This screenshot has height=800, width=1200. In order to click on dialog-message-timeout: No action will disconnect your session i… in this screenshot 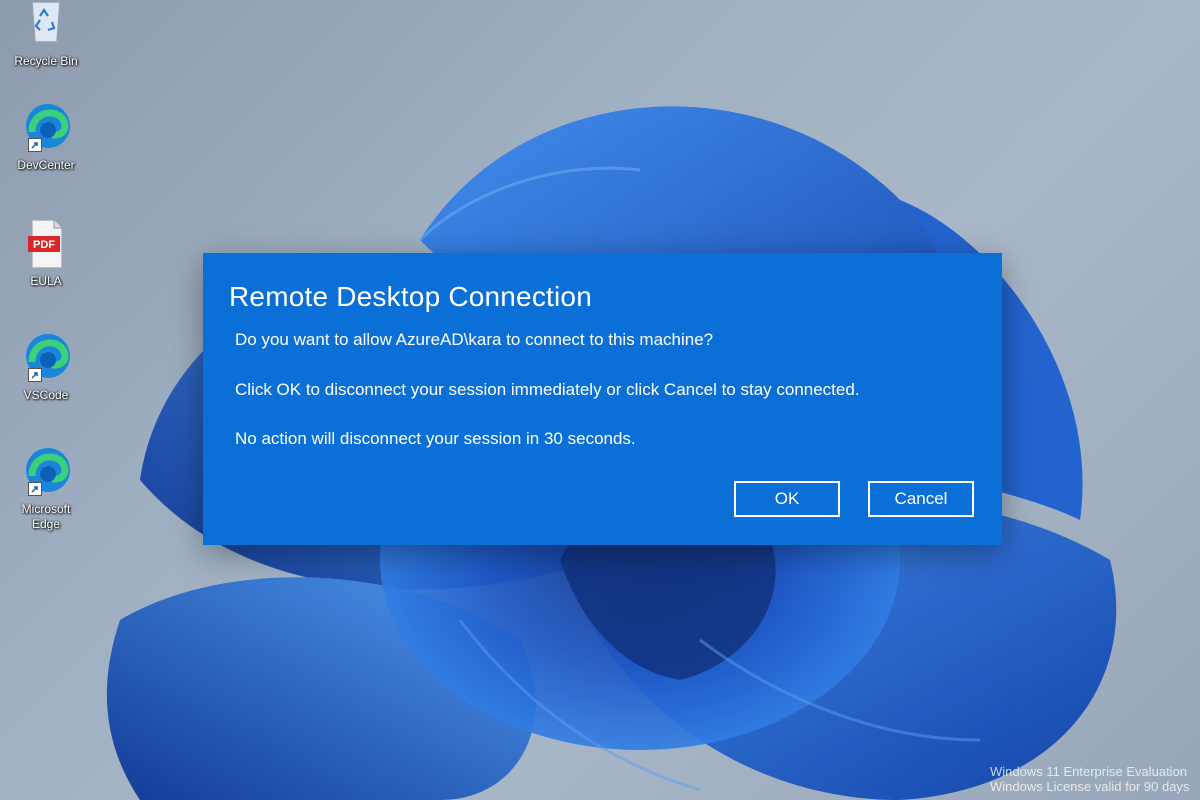, I will do `click(435, 438)`.